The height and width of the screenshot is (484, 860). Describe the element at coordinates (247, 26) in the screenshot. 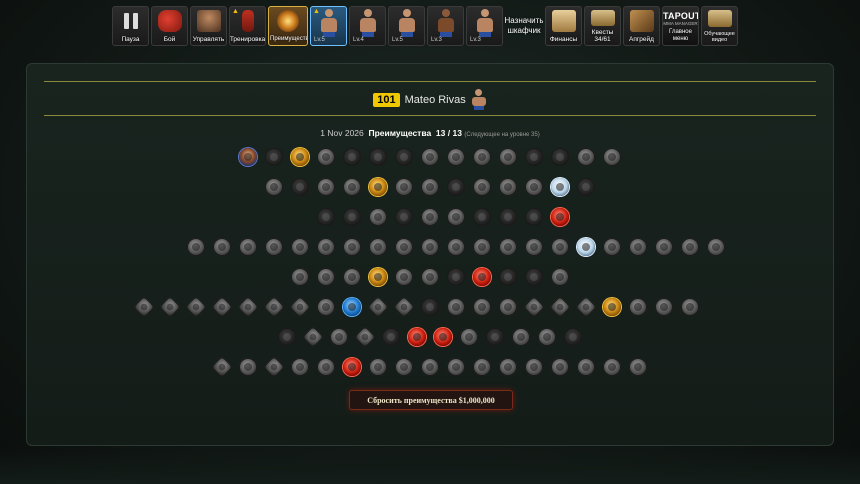

I see `training-button: ▲ Тренировка` at that location.